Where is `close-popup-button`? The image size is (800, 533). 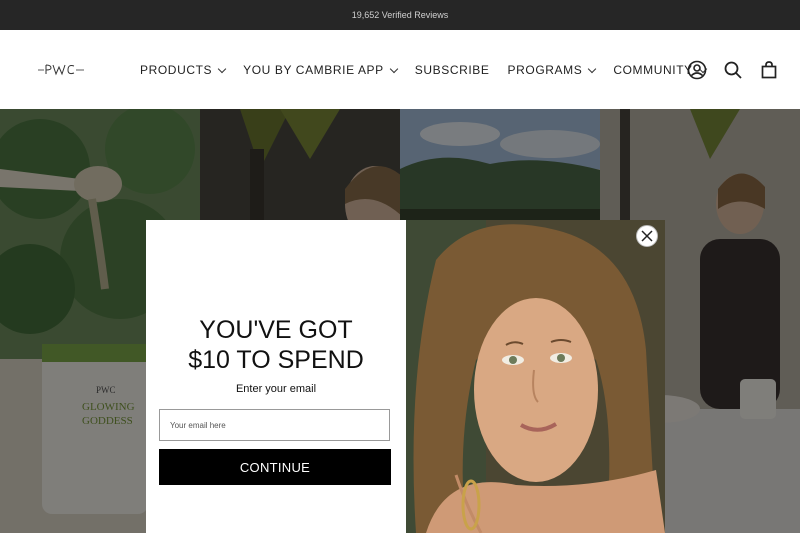 close-popup-button is located at coordinates (647, 236).